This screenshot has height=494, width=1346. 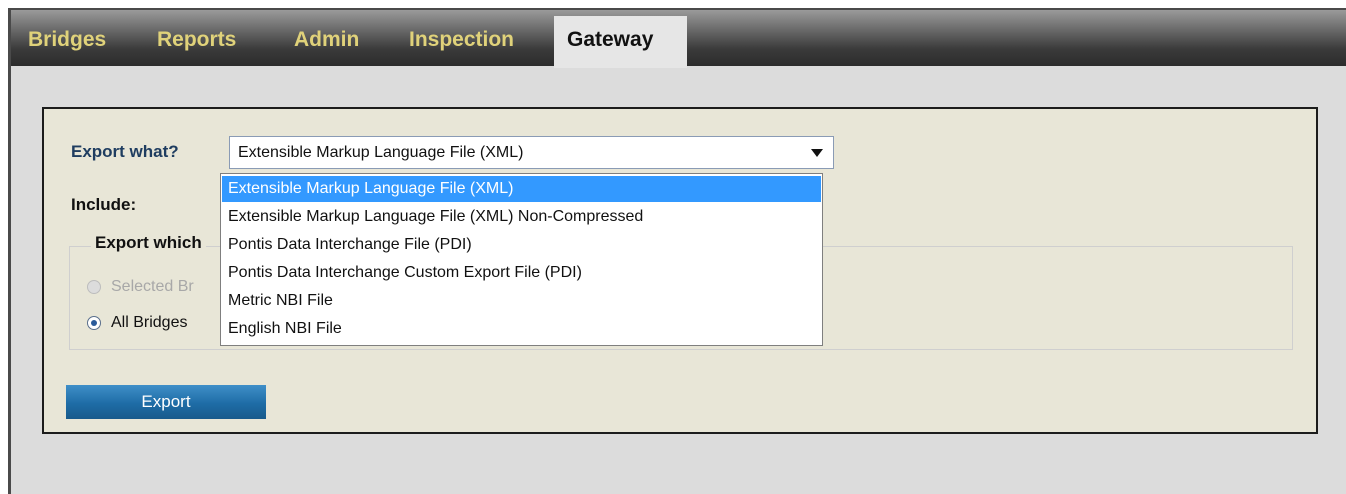 What do you see at coordinates (152, 286) in the screenshot?
I see `selected-bridges-radio-label: Selected Br` at bounding box center [152, 286].